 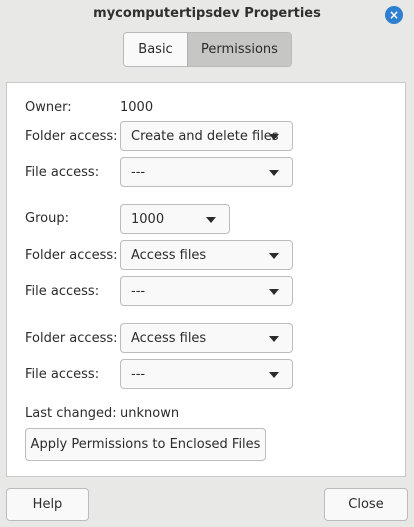 I want to click on group-value: 1000, so click(x=148, y=219).